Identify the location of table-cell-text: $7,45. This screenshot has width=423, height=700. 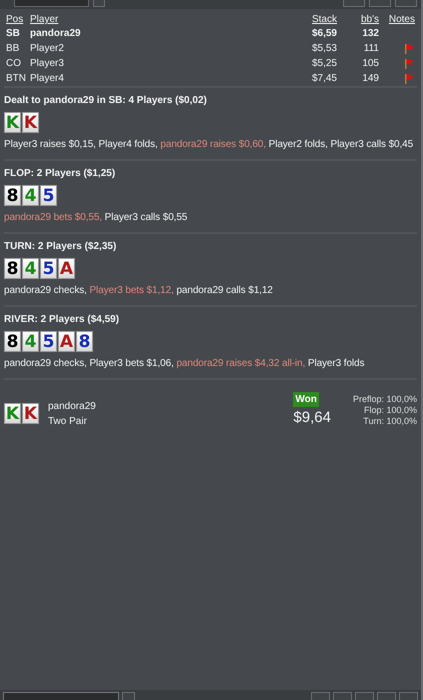
(324, 79).